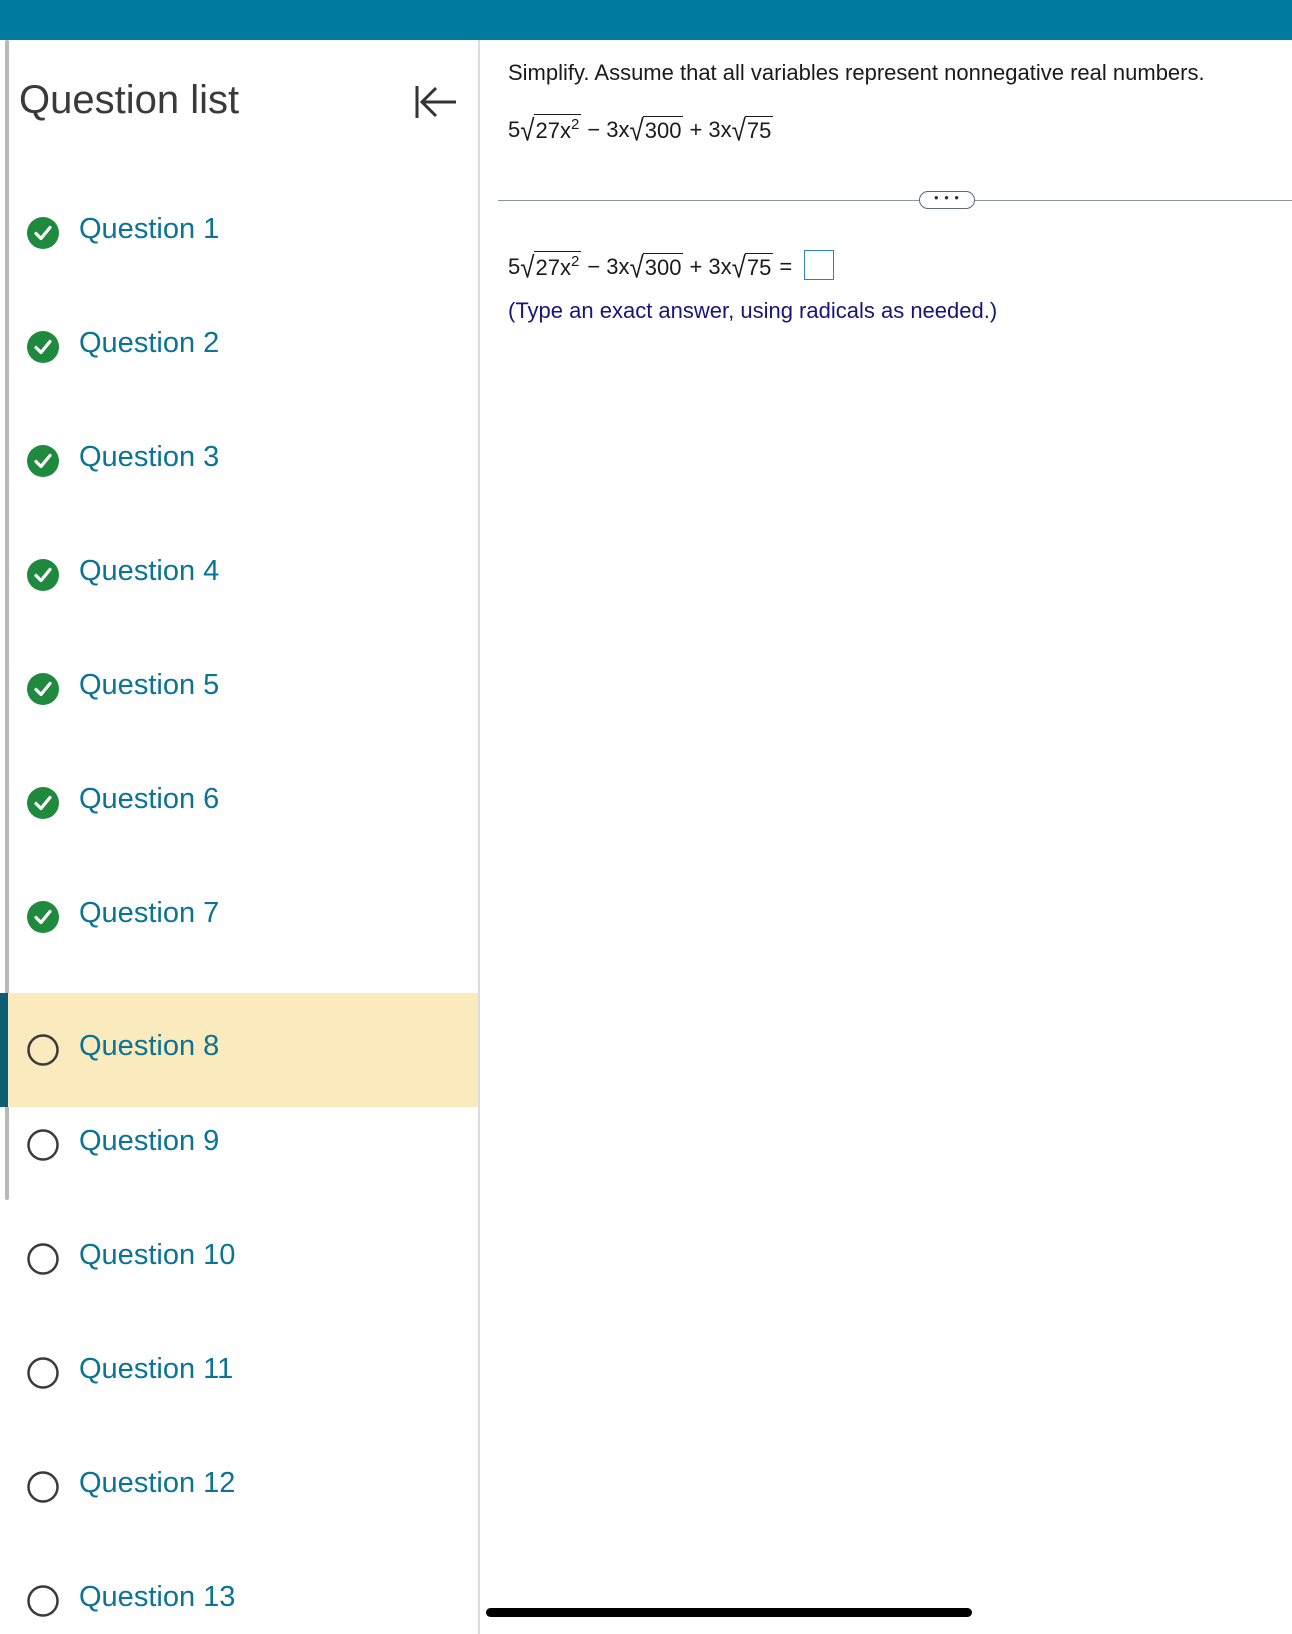 Image resolution: width=1292 pixels, height=1634 pixels. What do you see at coordinates (646, 20) in the screenshot?
I see `top-bar` at bounding box center [646, 20].